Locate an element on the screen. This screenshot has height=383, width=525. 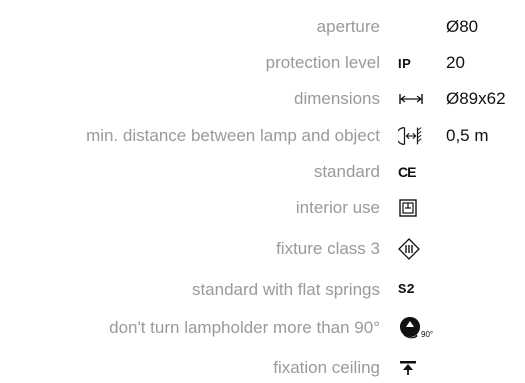
spec-label: don't turn lampholder more than 90° is located at coordinates (244, 327).